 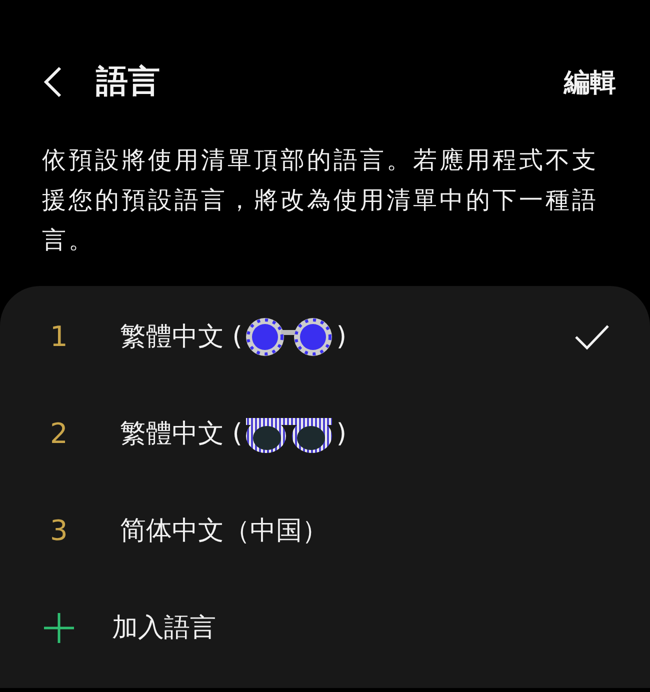 What do you see at coordinates (590, 82) in the screenshot?
I see `edit-link: 編輯` at bounding box center [590, 82].